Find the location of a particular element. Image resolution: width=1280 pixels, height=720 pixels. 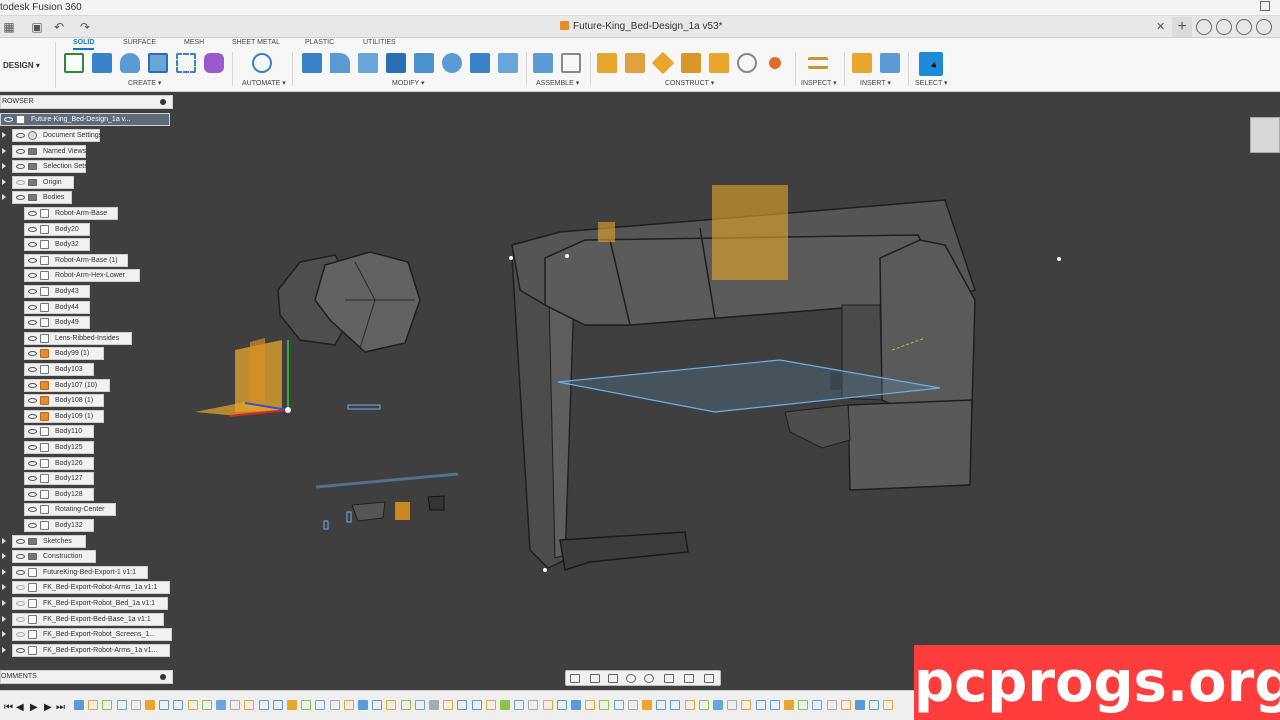

point-icon is located at coordinates (775, 63).